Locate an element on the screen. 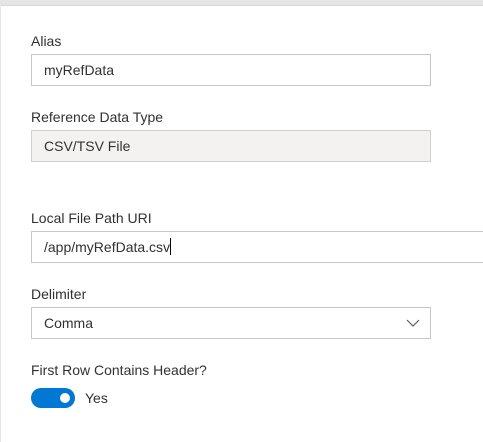  alias-input: myRefData is located at coordinates (231, 70).